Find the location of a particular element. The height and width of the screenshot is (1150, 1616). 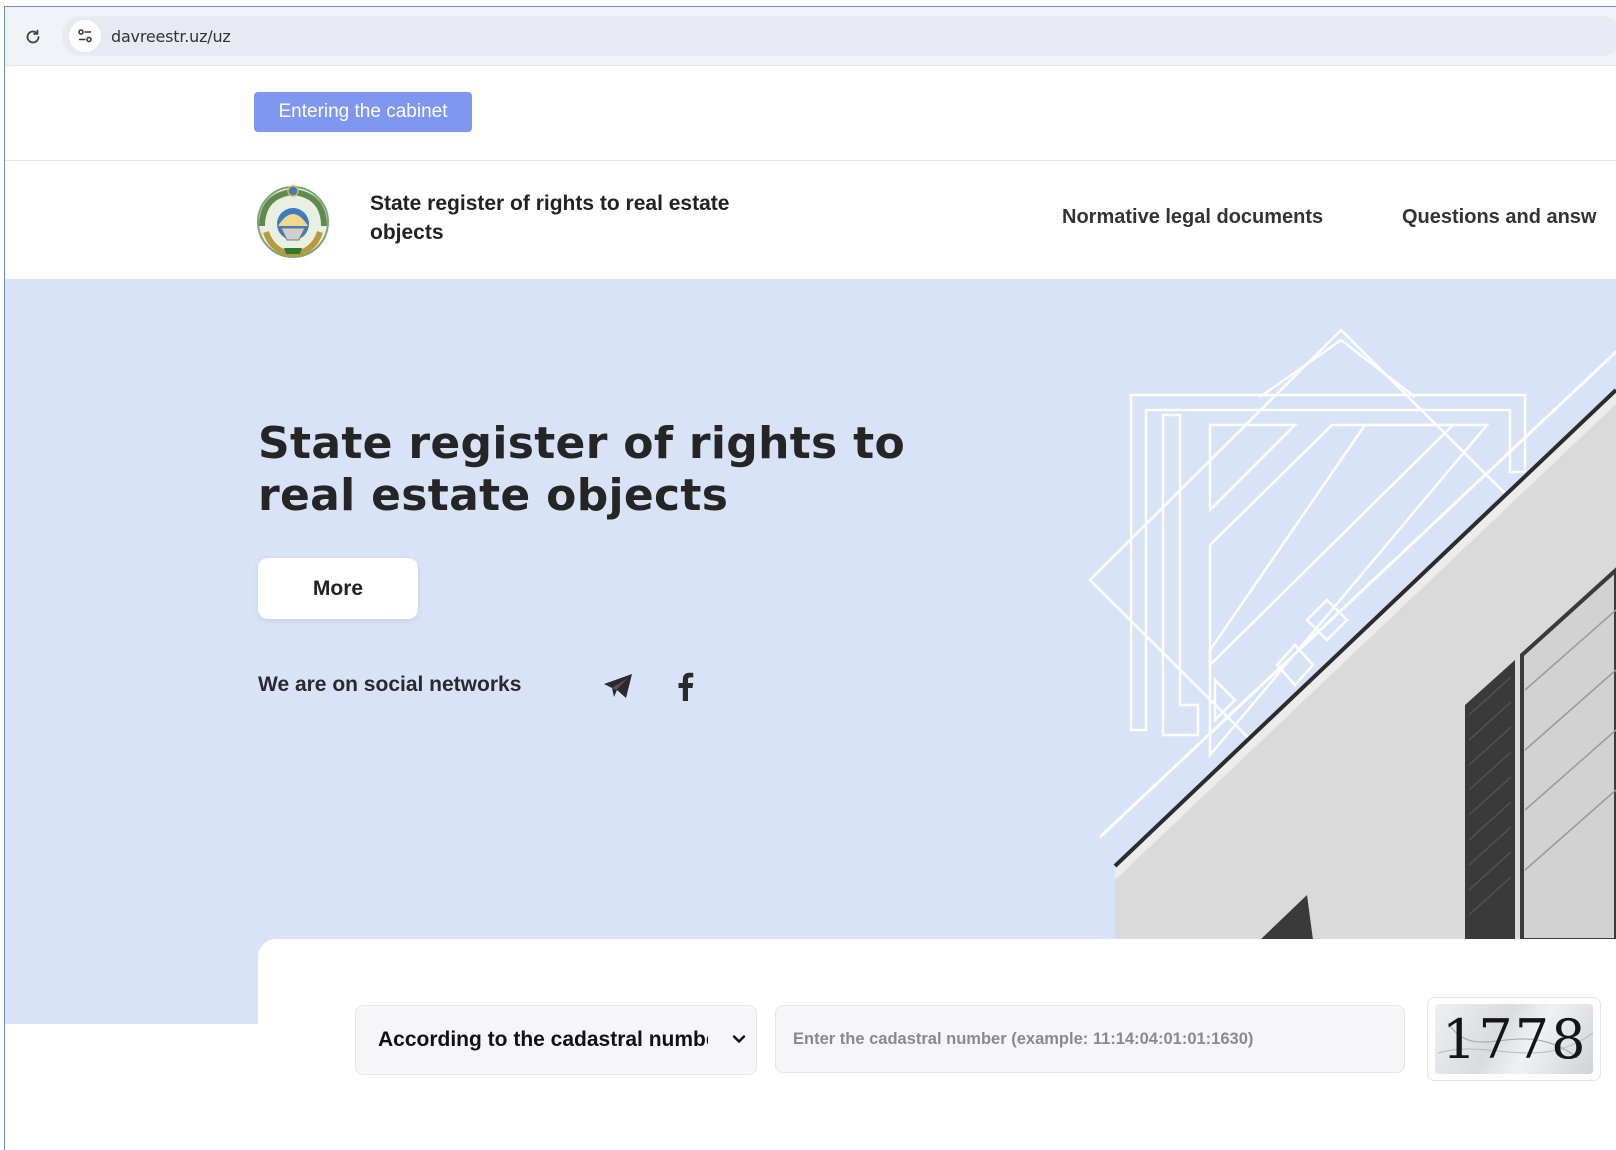

state-emblem-logo is located at coordinates (293, 221).